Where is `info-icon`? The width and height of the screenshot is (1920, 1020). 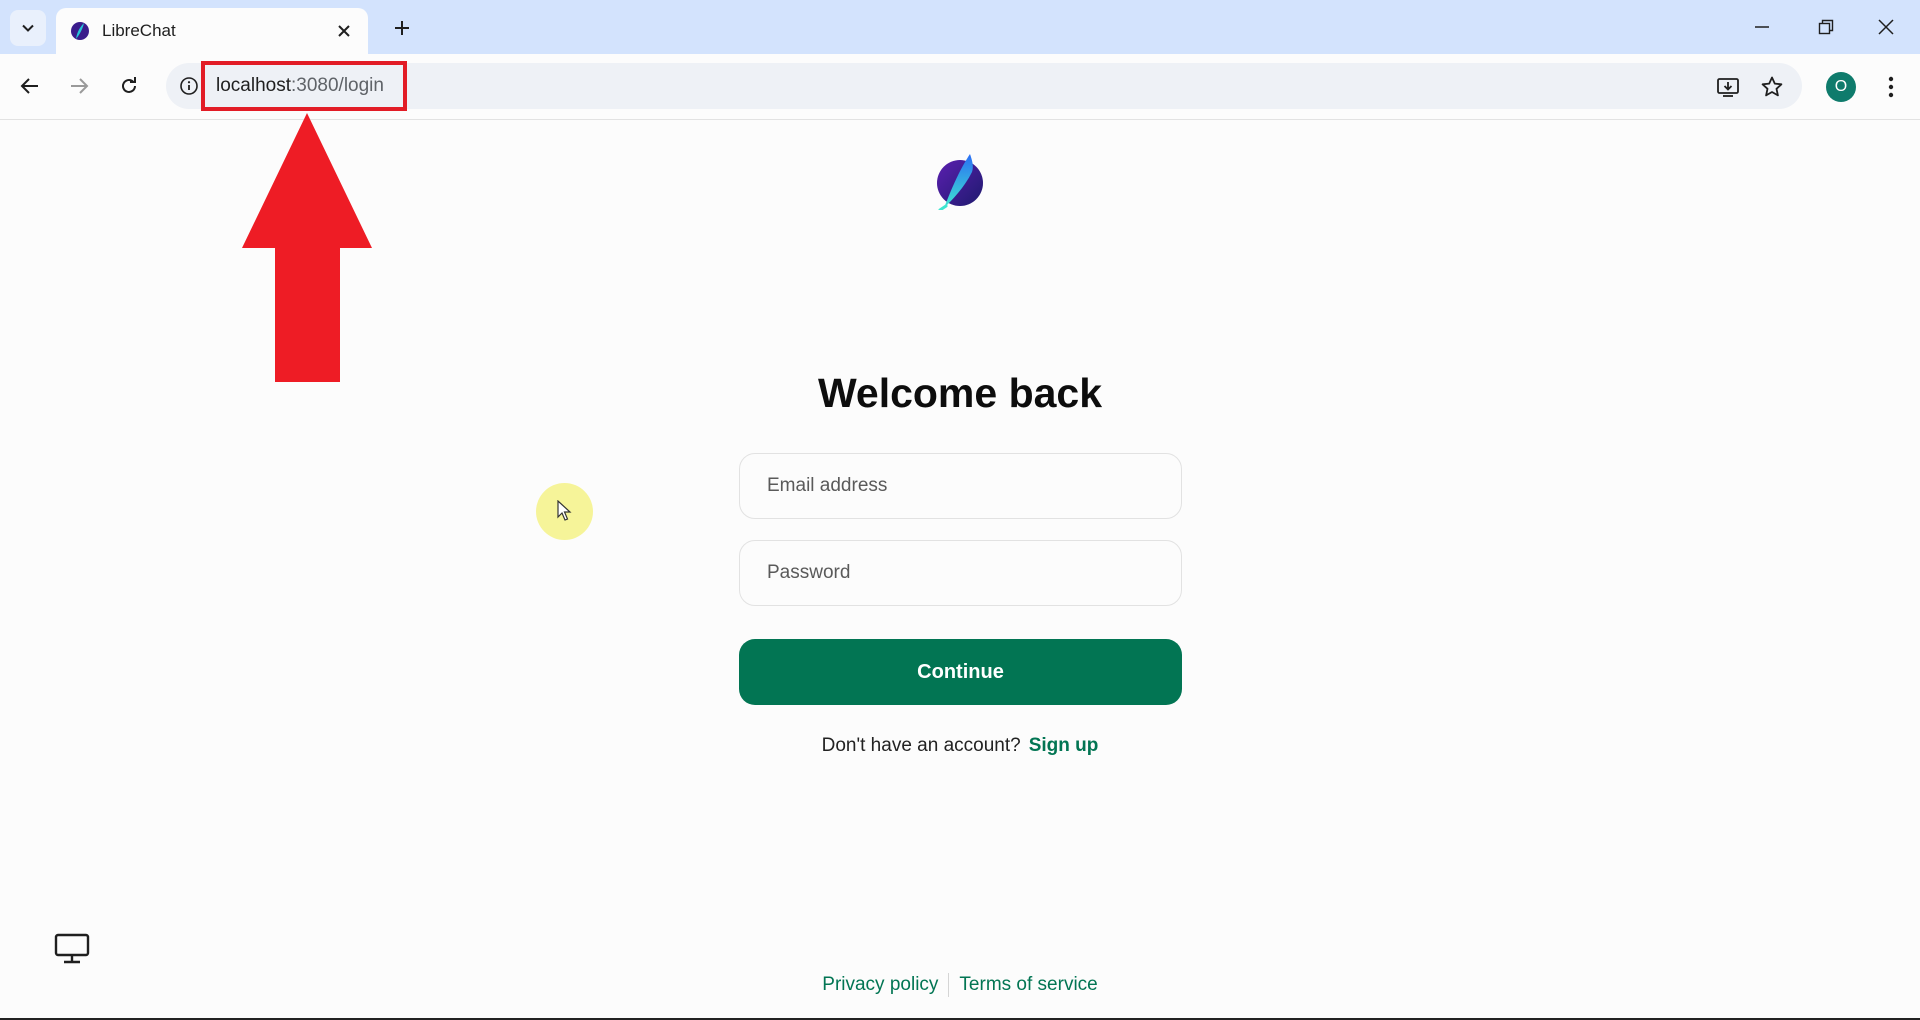
info-icon is located at coordinates (189, 86).